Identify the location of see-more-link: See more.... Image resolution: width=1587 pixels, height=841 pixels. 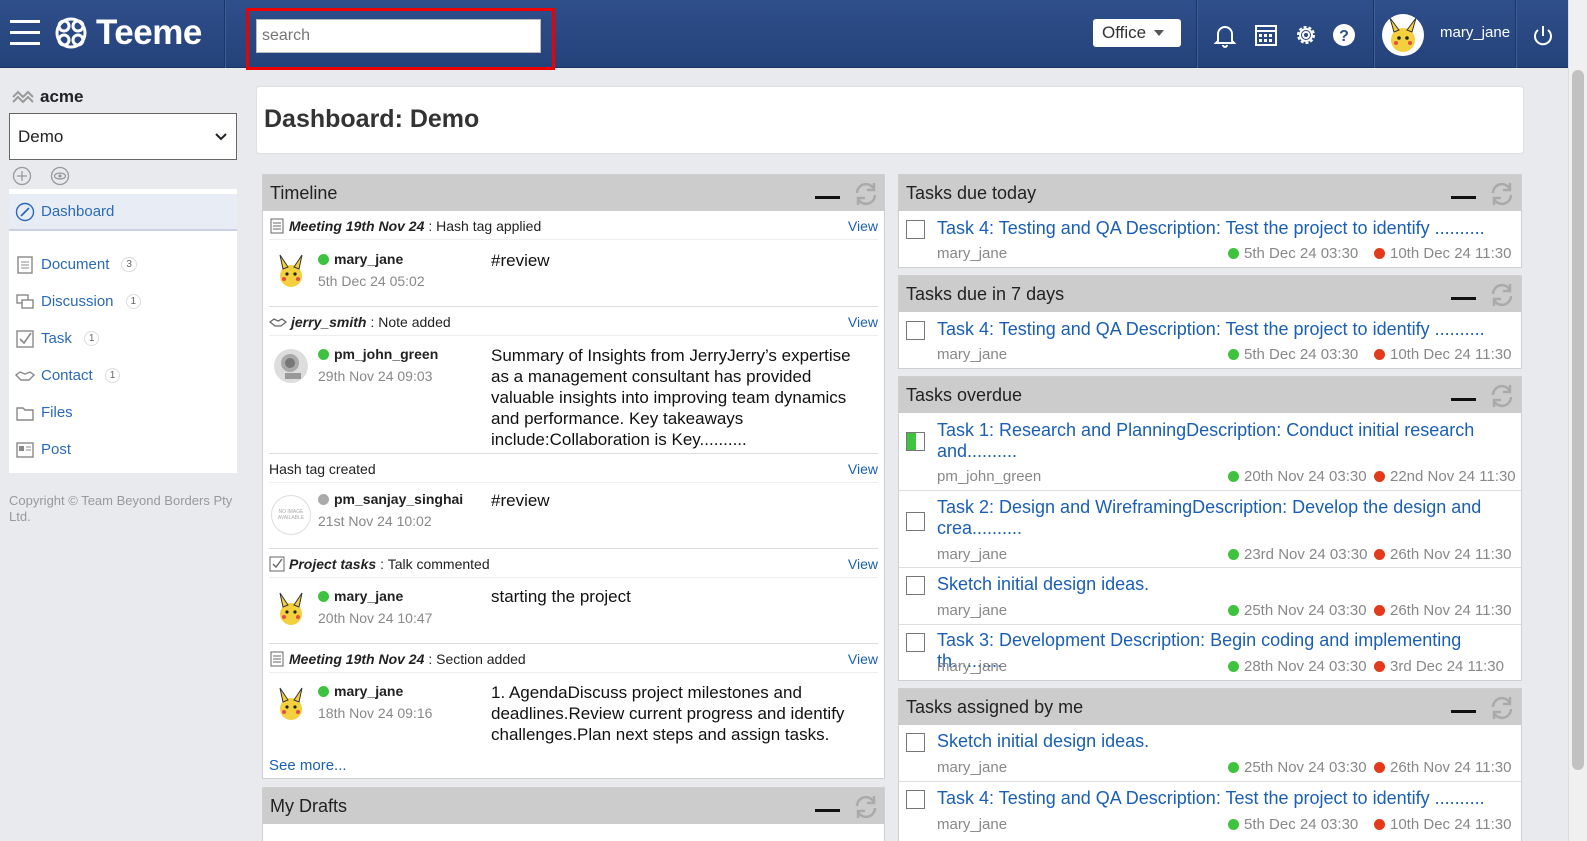
(308, 765).